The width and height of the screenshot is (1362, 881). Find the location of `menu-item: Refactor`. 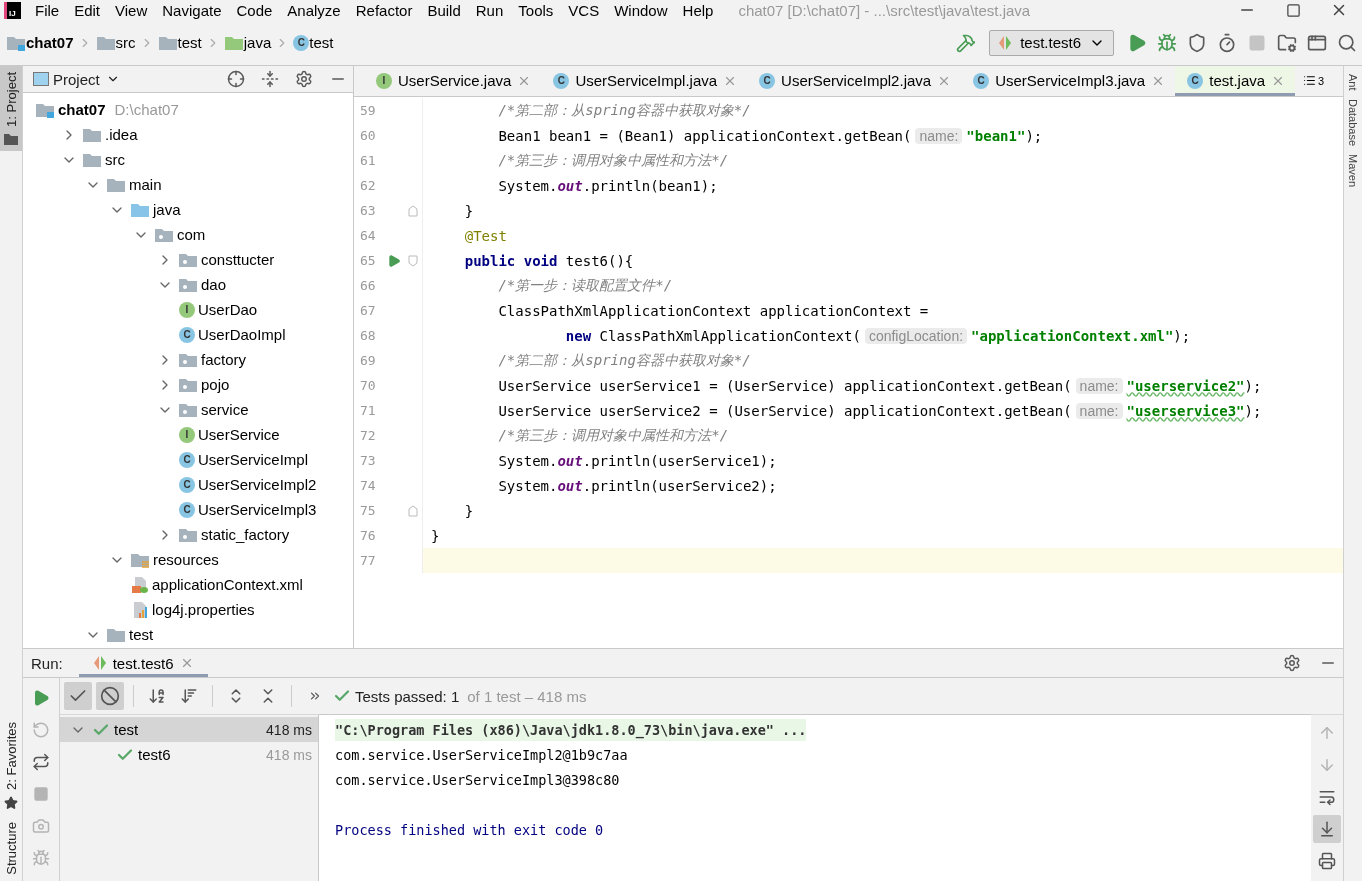

menu-item: Refactor is located at coordinates (384, 10).